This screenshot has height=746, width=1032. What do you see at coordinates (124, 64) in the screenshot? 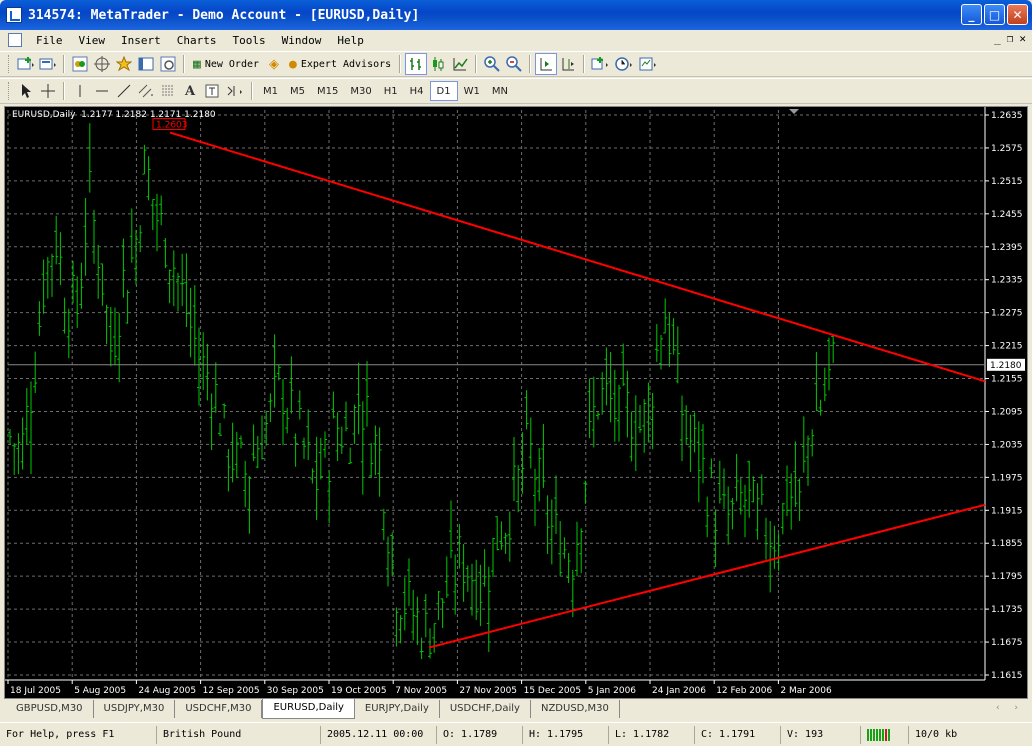
I see `favorites-icon` at bounding box center [124, 64].